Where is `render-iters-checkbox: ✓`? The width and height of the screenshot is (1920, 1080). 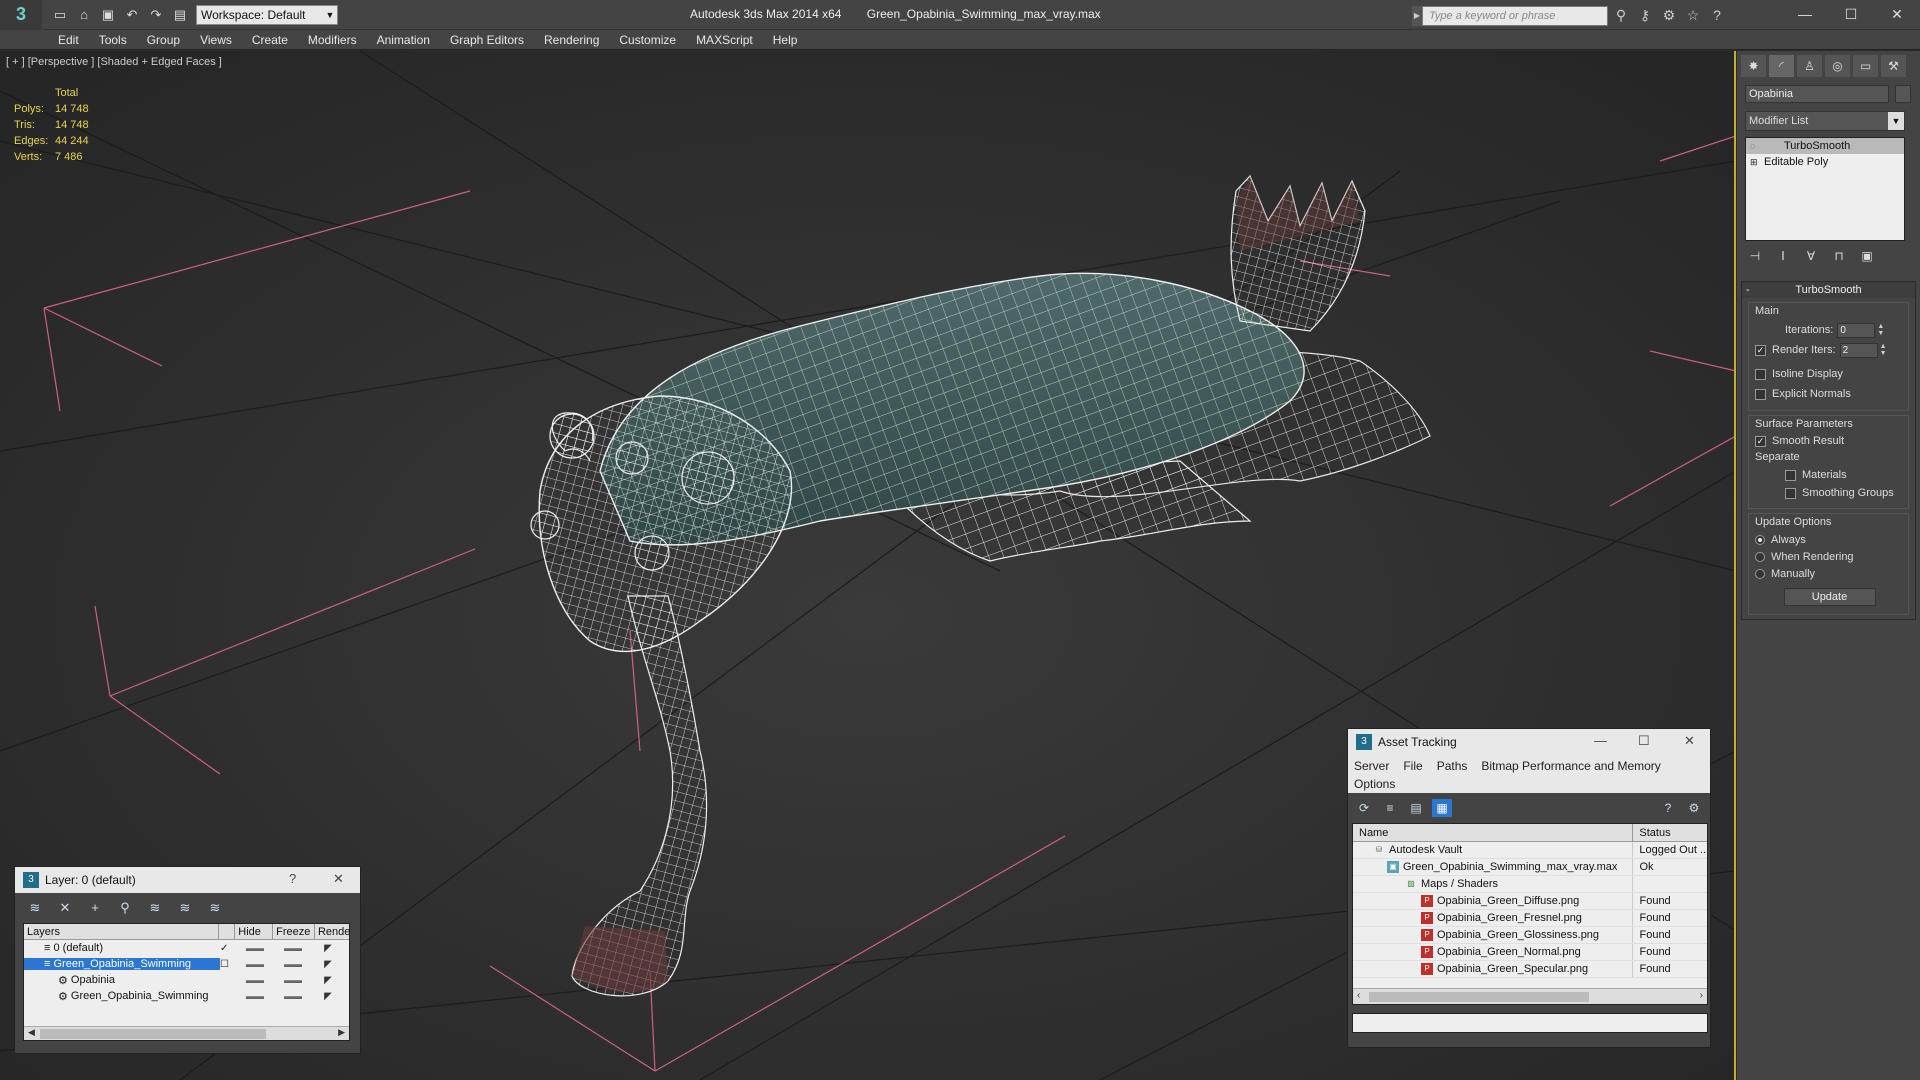 render-iters-checkbox: ✓ is located at coordinates (1760, 350).